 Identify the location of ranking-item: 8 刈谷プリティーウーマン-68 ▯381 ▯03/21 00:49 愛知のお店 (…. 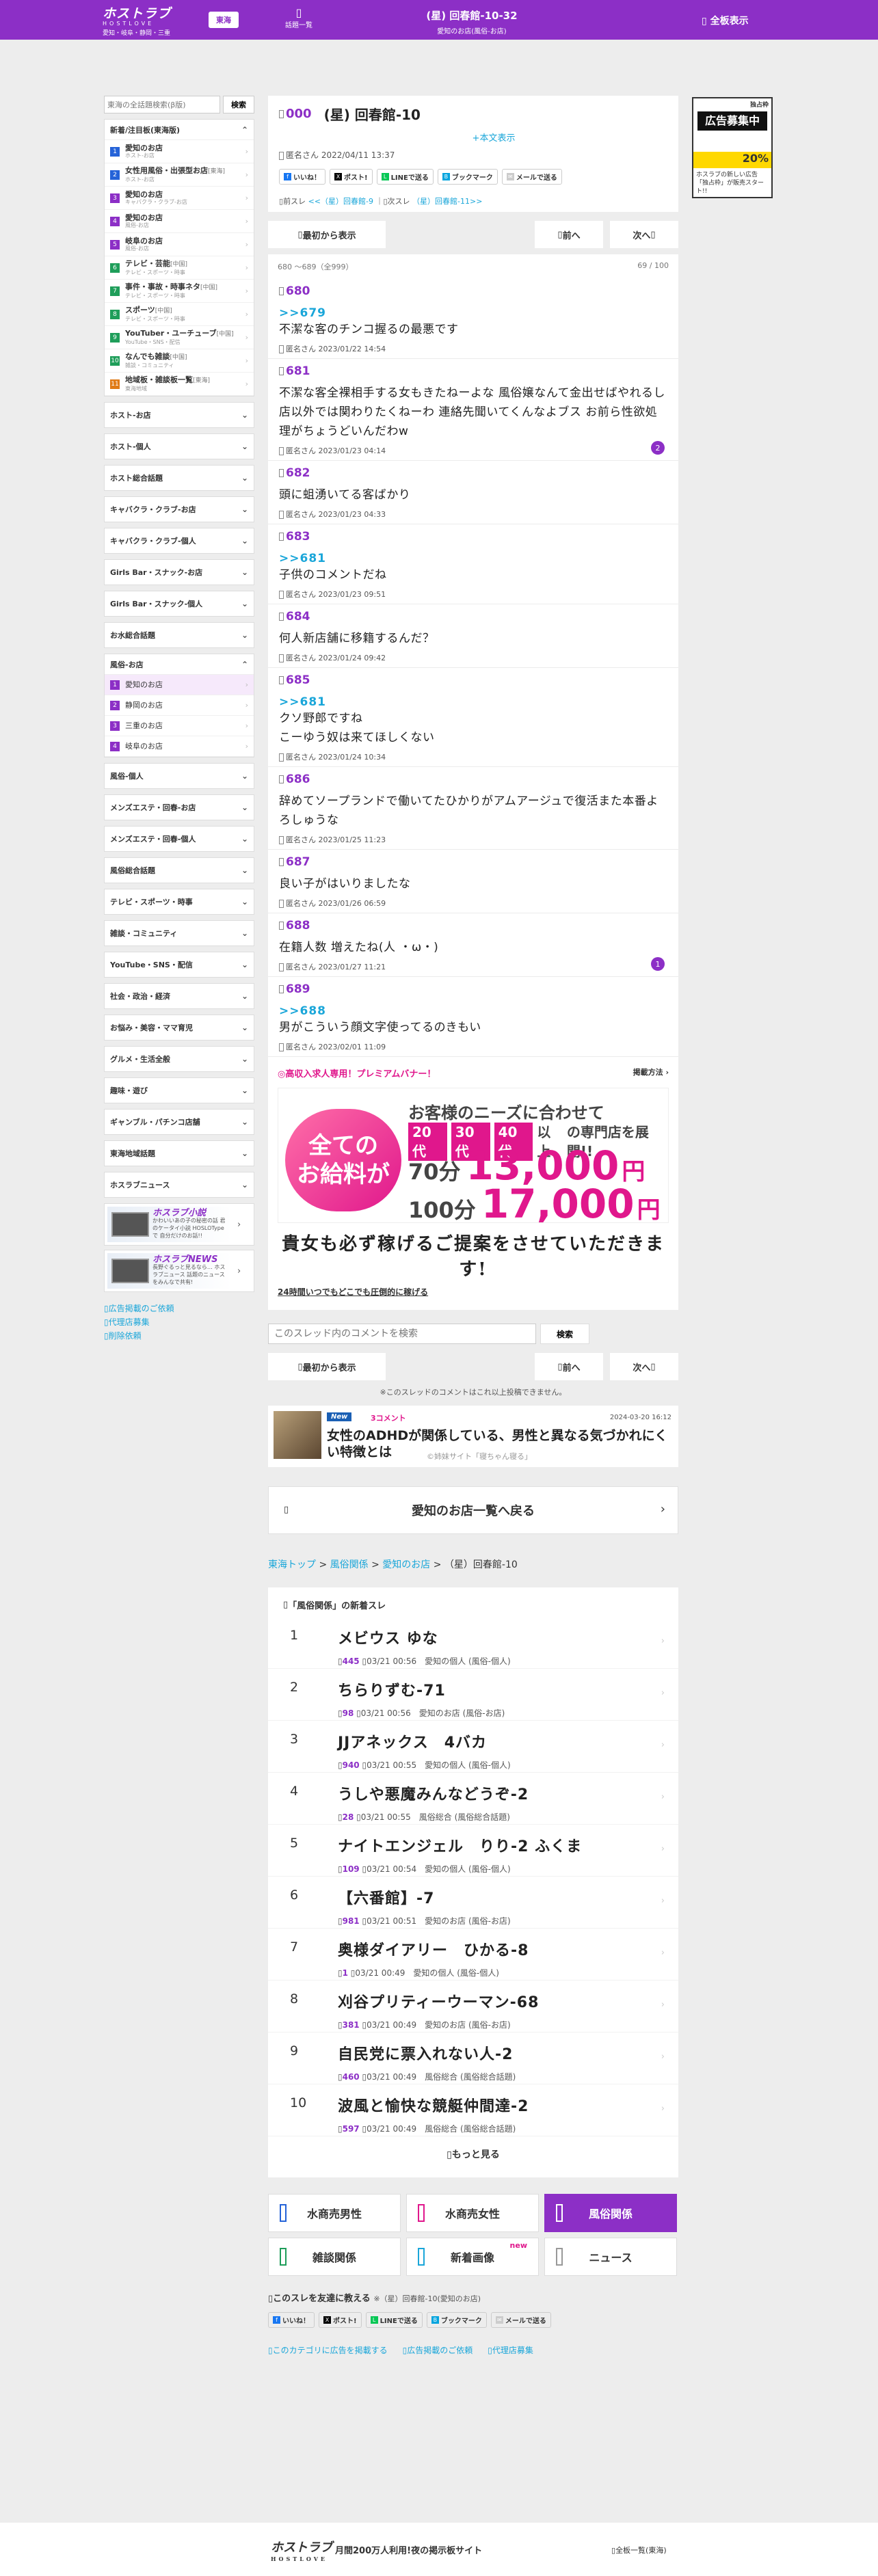
(473, 2006).